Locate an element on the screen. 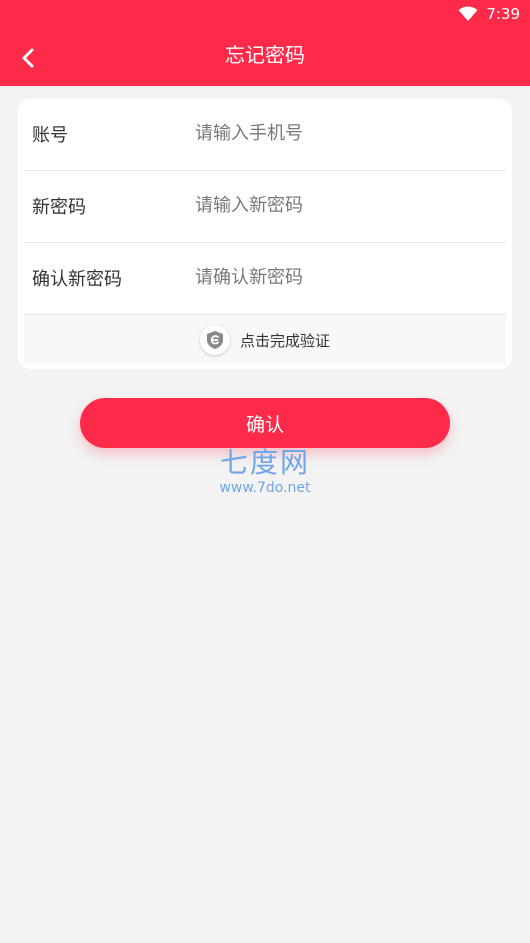  wifi-icon is located at coordinates (468, 13).